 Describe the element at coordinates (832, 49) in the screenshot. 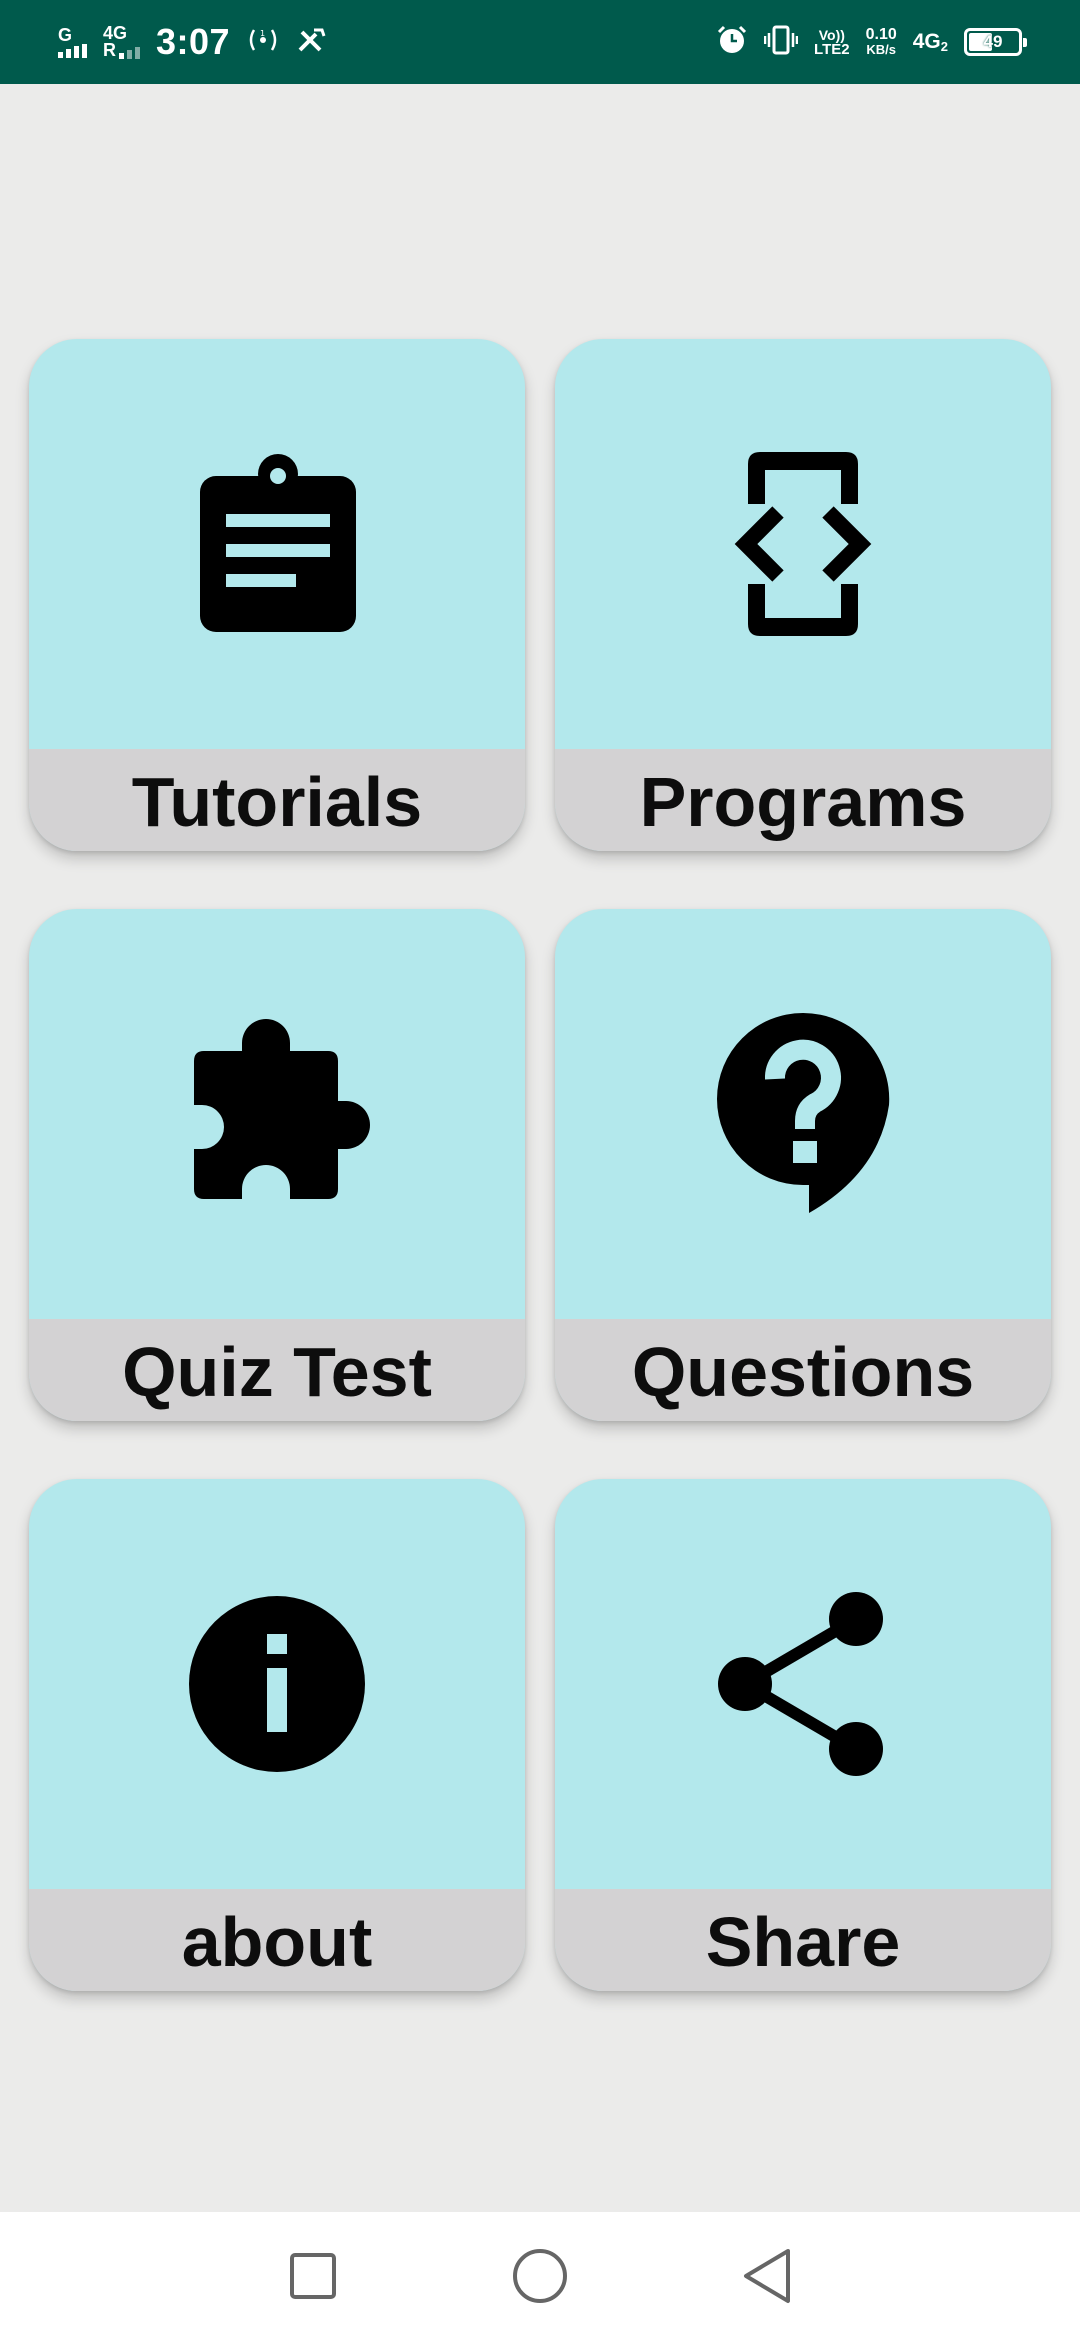

I see `lte-label: LTE2` at that location.